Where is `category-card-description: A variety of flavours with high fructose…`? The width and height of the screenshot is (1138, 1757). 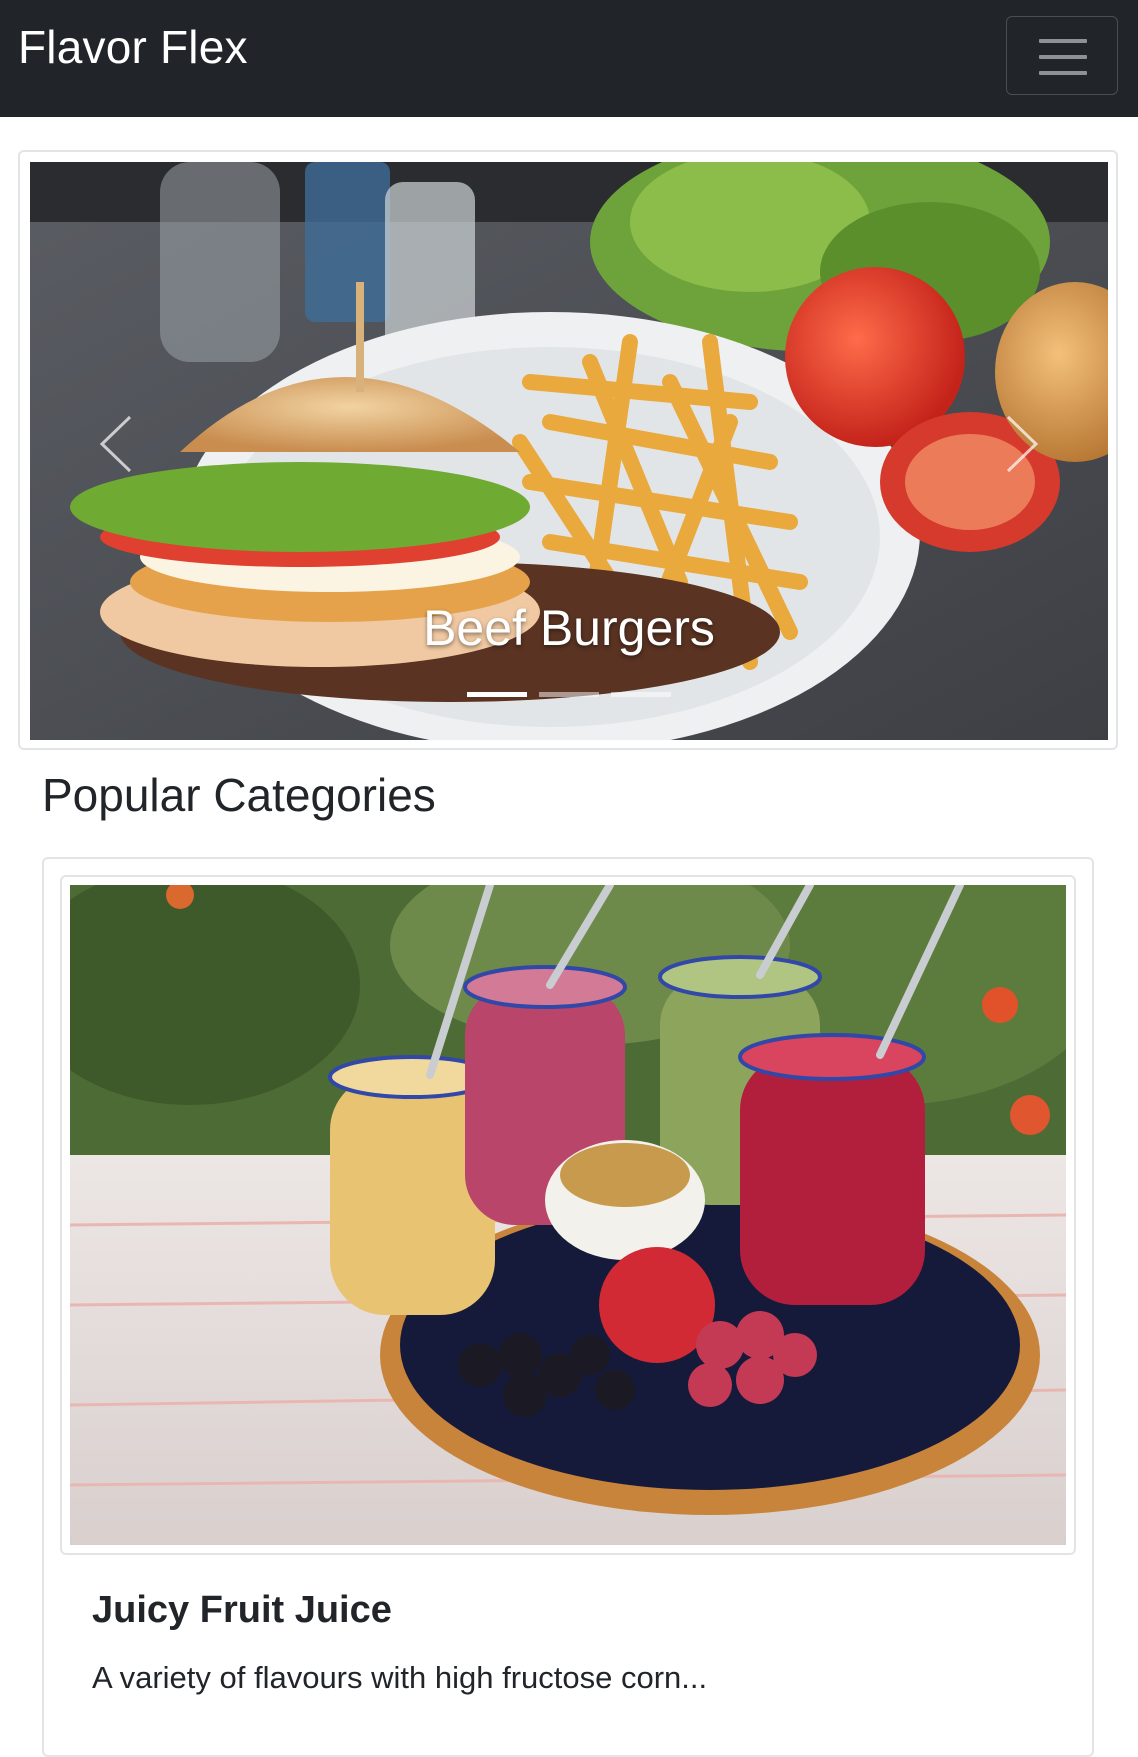 category-card-description: A variety of flavours with high fructose… is located at coordinates (400, 1677).